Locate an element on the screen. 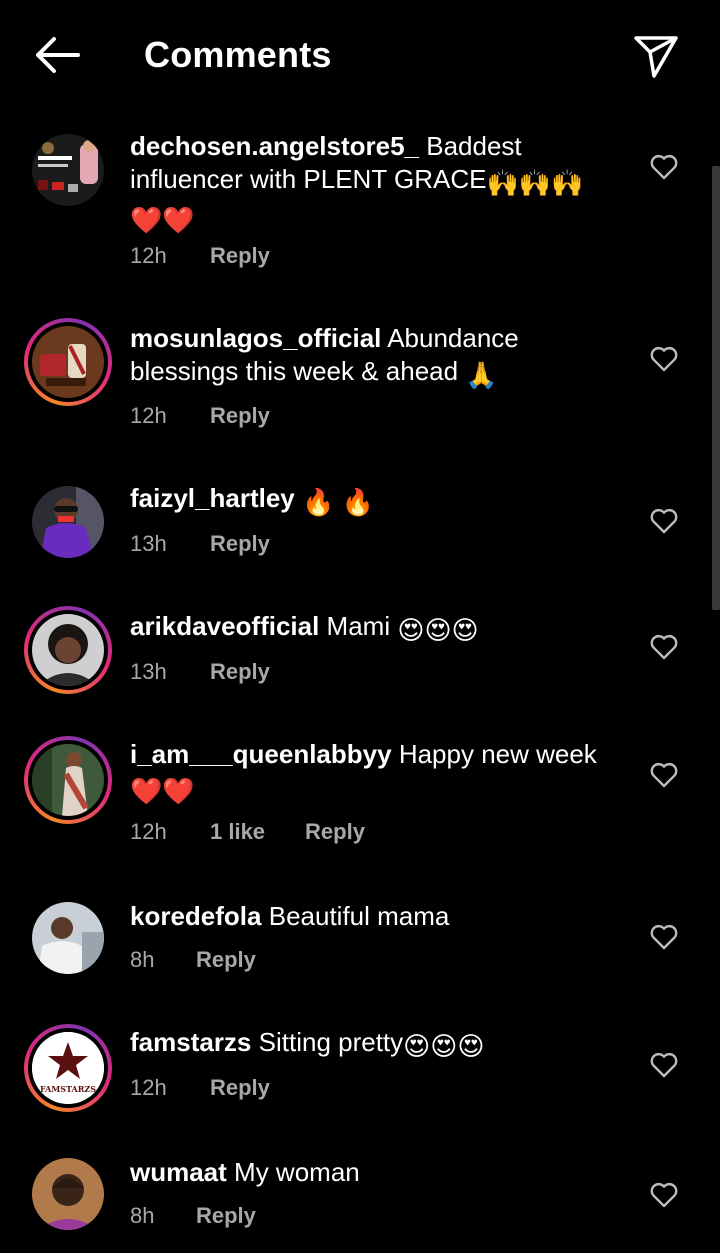 This screenshot has width=720, height=1253. comment-text: Beautiful mama is located at coordinates (359, 916).